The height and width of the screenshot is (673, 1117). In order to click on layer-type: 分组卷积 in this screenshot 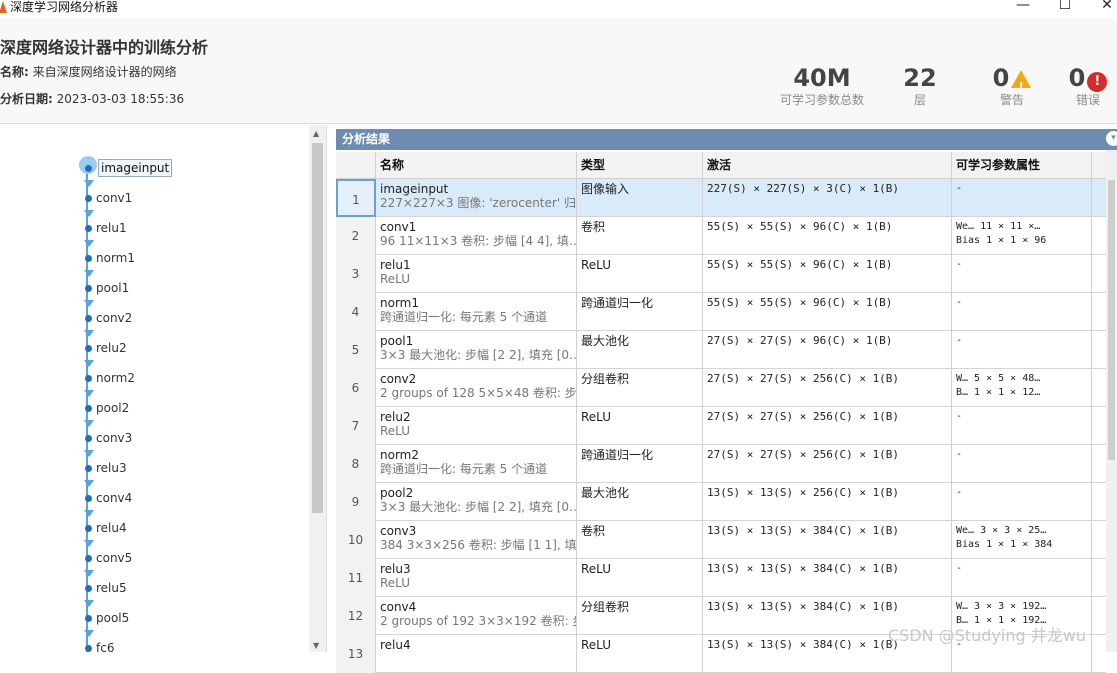, I will do `click(605, 379)`.